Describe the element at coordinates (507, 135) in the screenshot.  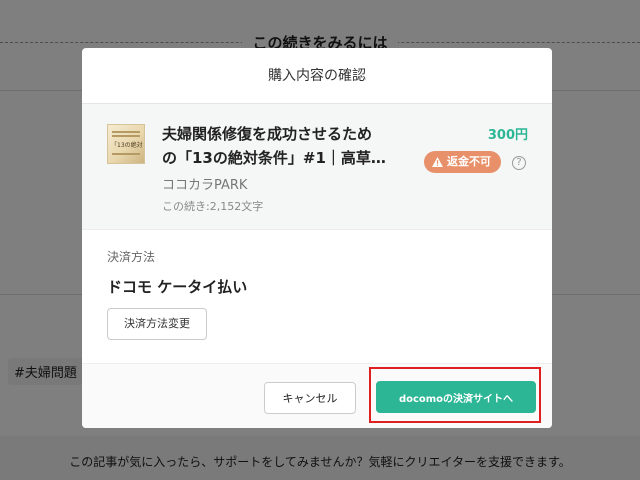
I see `price: 300円` at that location.